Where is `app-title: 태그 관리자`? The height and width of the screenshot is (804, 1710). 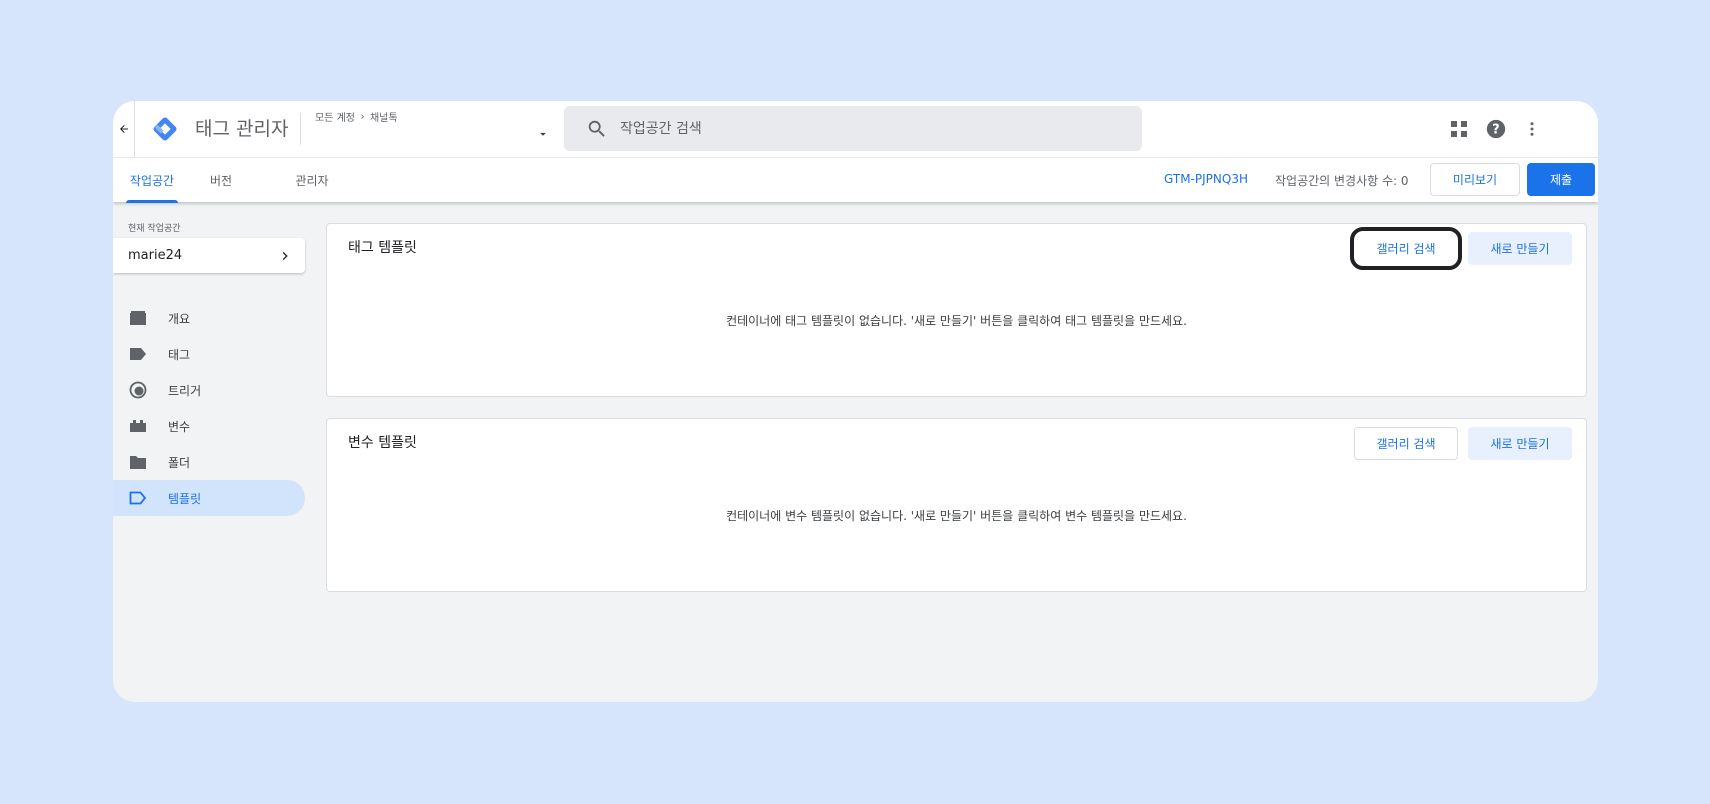
app-title: 태그 관리자 is located at coordinates (242, 129).